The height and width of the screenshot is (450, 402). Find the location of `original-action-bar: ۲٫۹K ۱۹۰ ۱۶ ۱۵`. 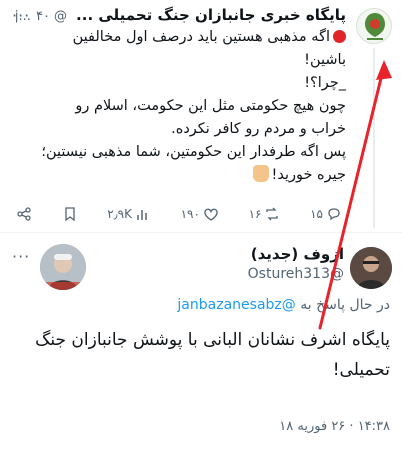

original-action-bar: ۲٫۹K ۱۹۰ ۱۶ ۱۵ is located at coordinates (179, 214).